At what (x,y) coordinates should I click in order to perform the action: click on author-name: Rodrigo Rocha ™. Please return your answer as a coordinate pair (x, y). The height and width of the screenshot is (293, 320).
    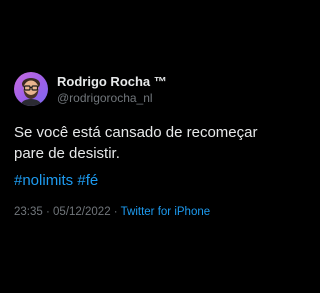
    Looking at the image, I should click on (112, 81).